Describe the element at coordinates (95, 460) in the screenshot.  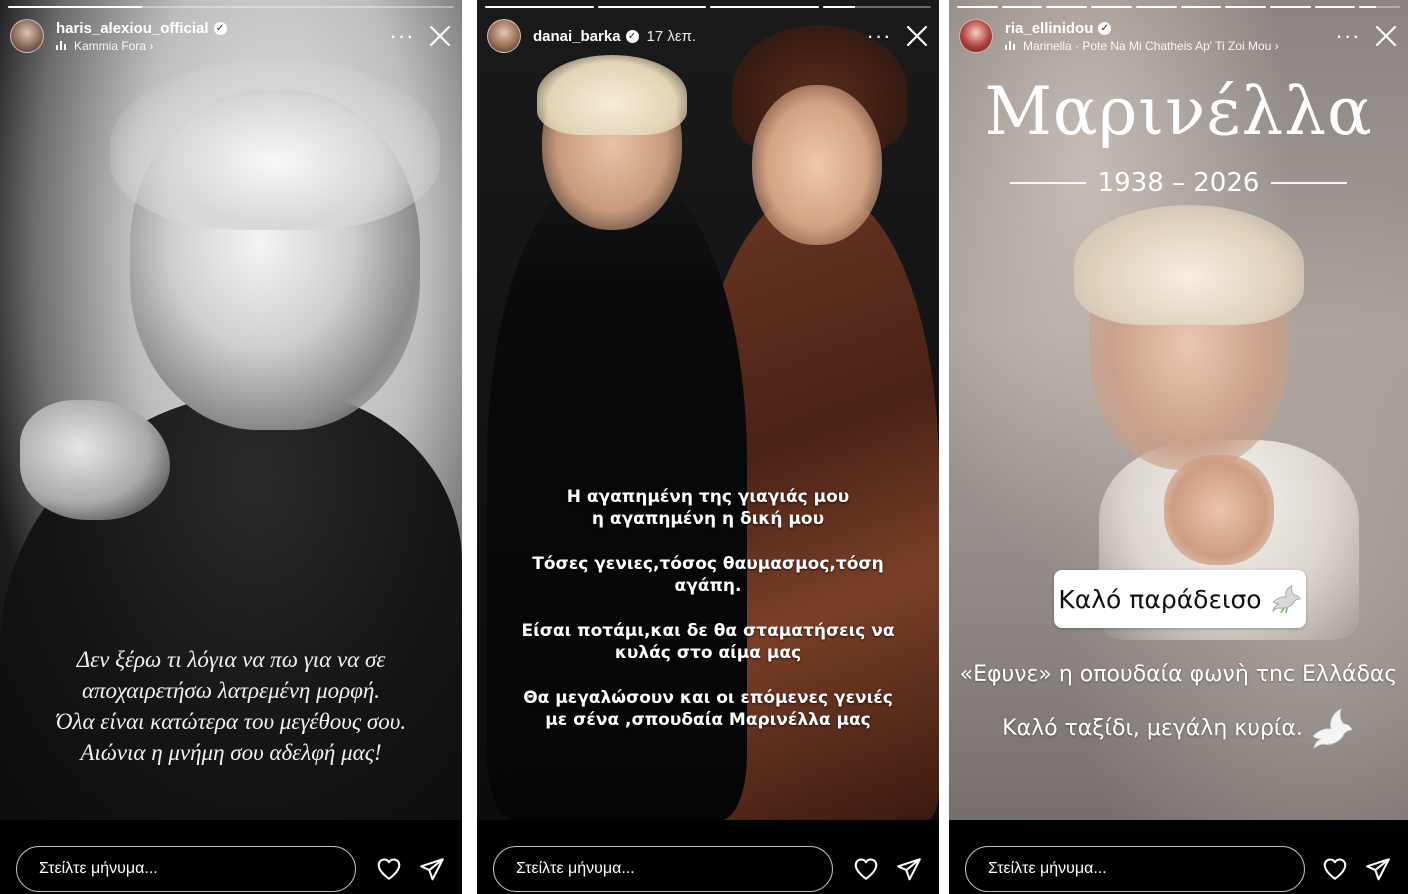
I see `photo-hand` at that location.